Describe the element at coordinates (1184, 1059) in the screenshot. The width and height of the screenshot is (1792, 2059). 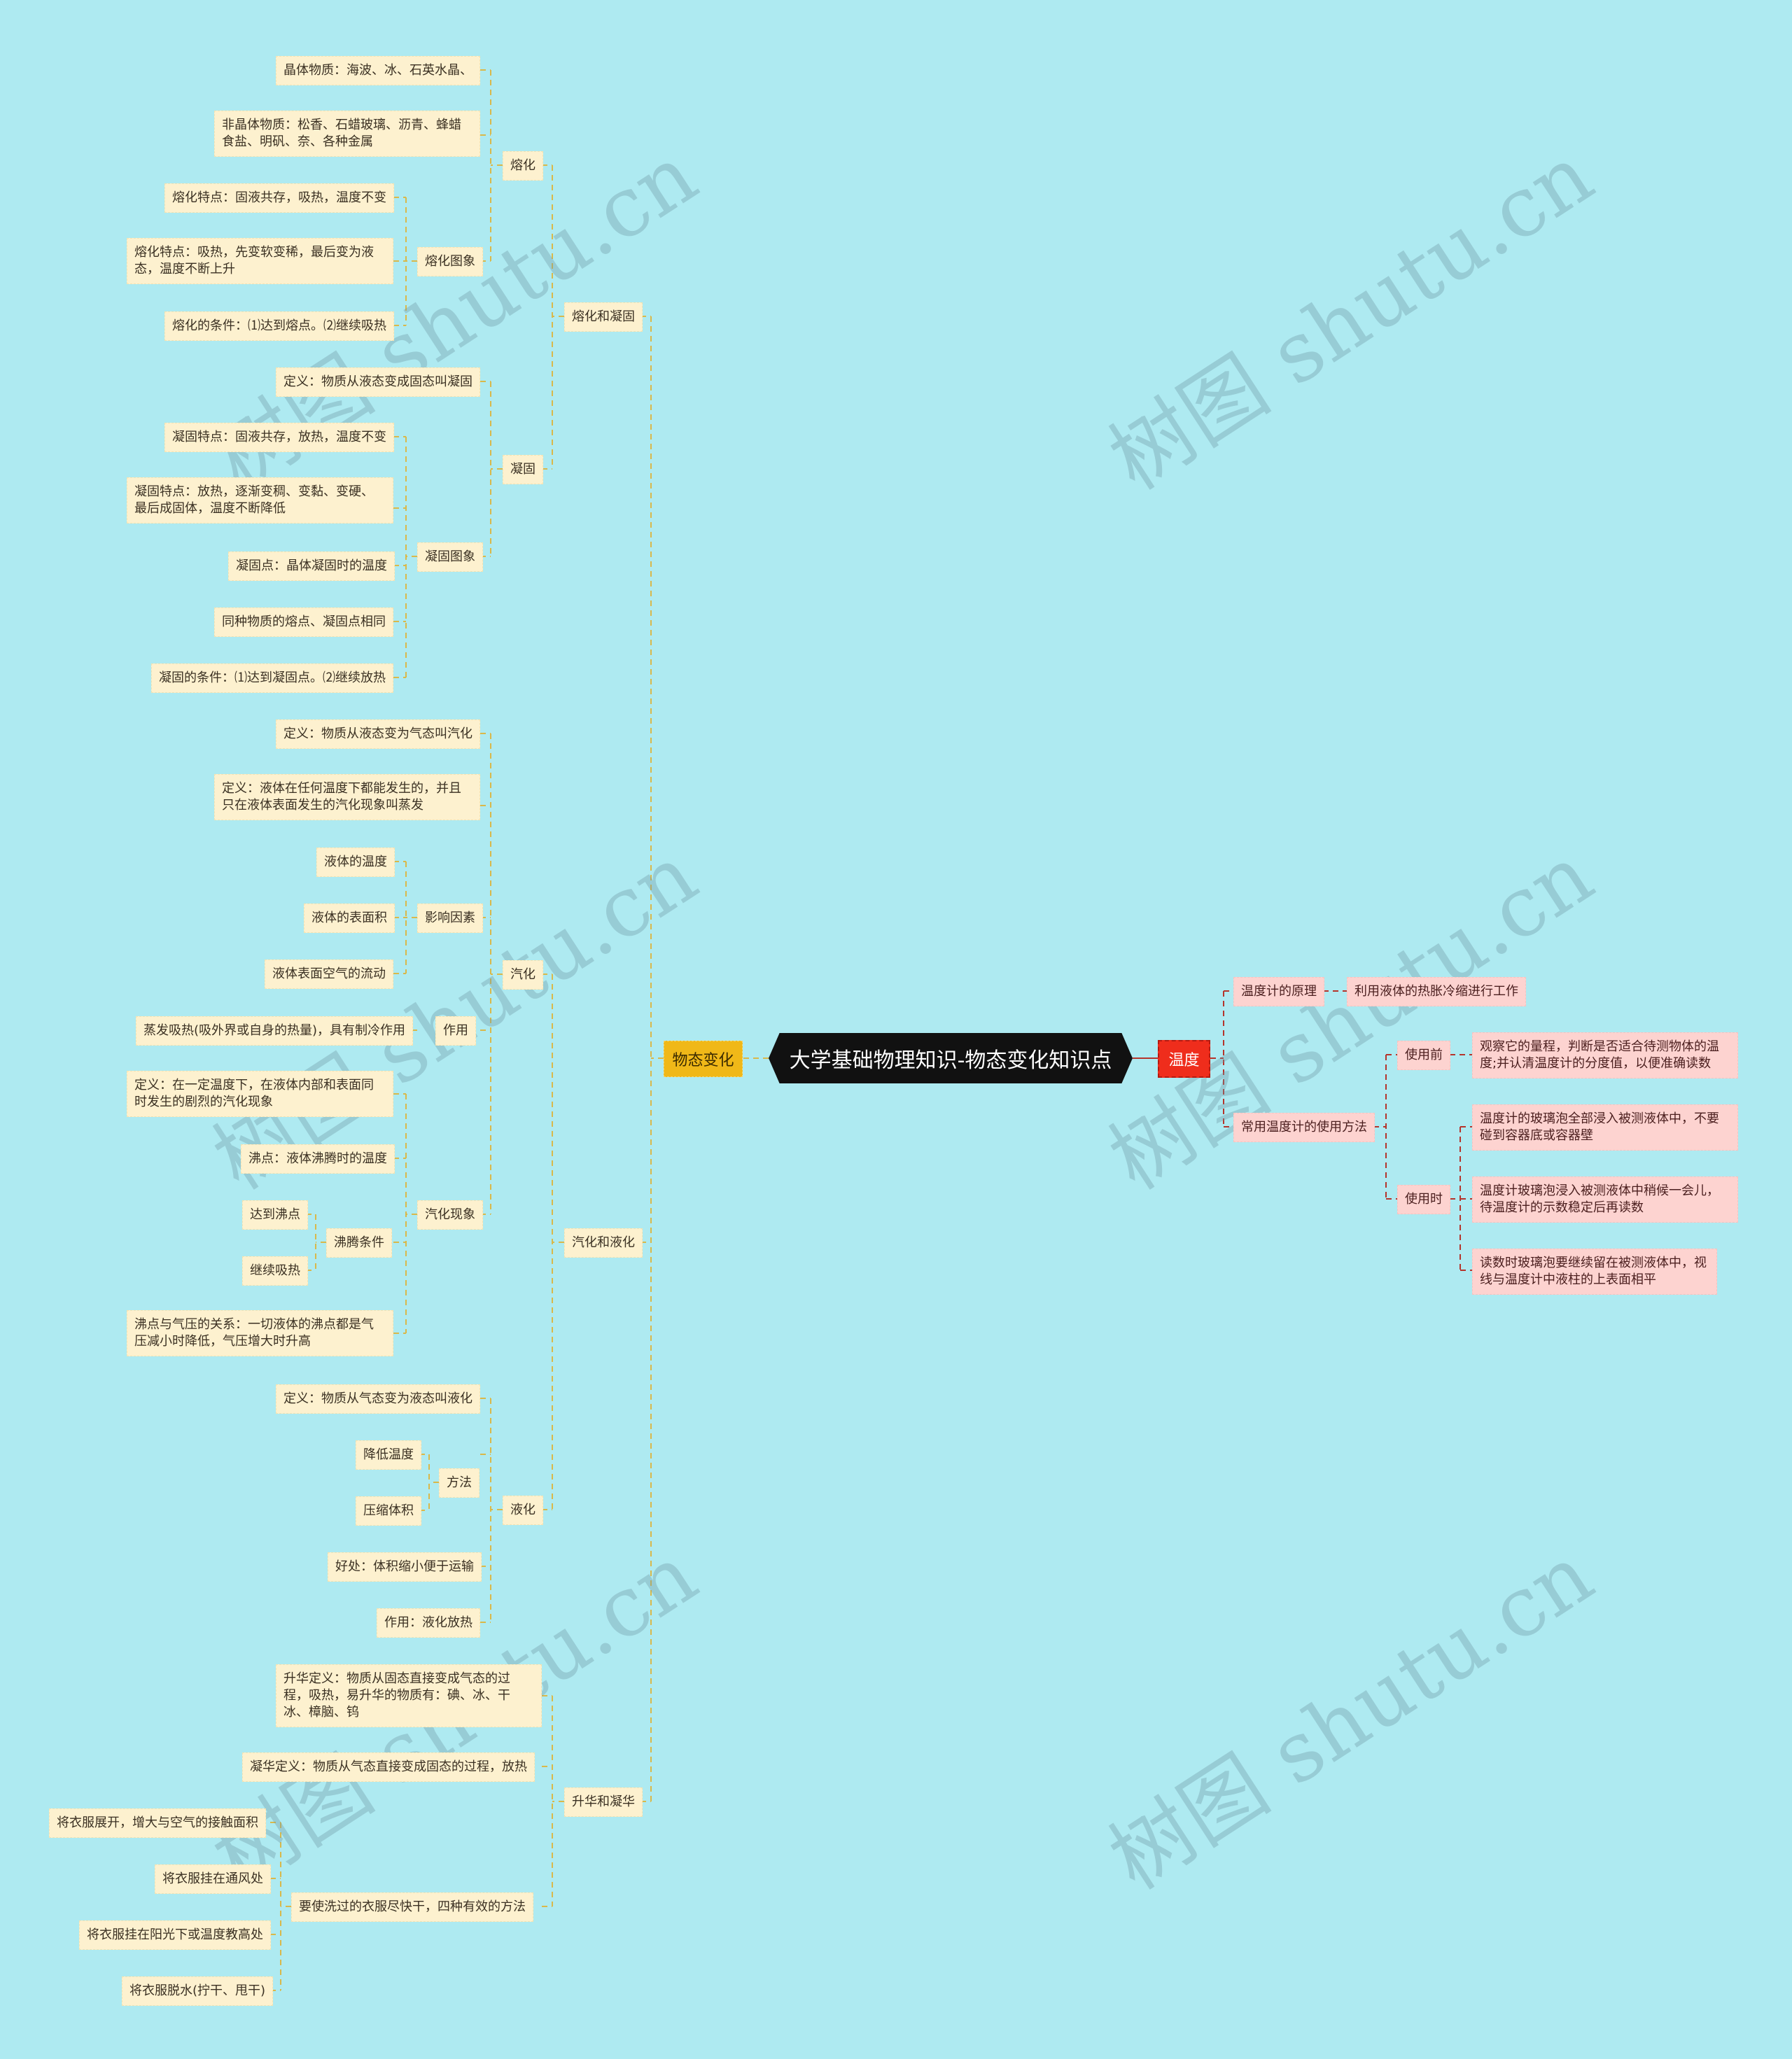
I see `branch-temperature: 温度` at that location.